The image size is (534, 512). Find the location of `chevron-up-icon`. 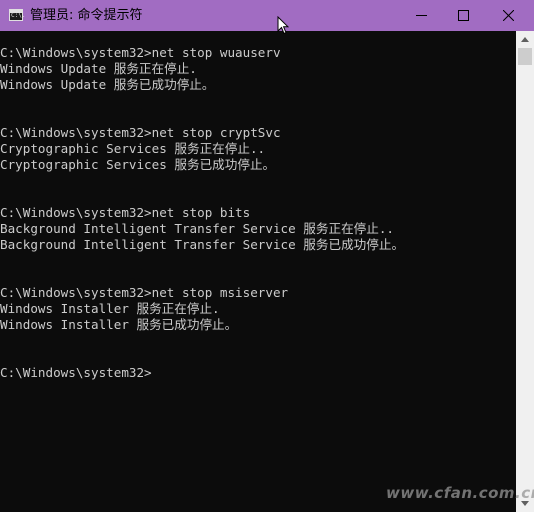

chevron-up-icon is located at coordinates (525, 39).